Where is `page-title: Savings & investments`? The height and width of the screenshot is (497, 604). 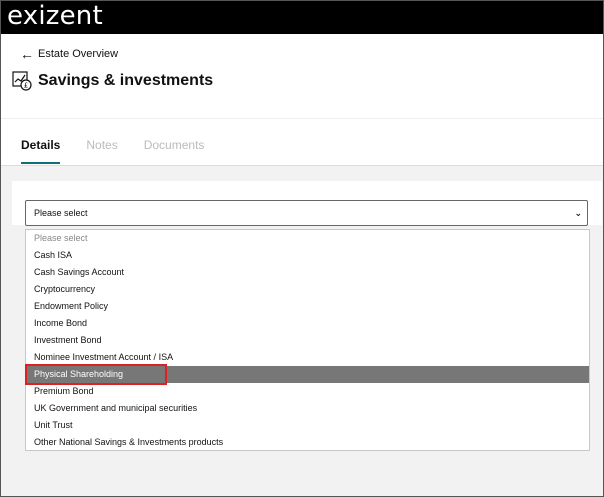
page-title: Savings & investments is located at coordinates (126, 80).